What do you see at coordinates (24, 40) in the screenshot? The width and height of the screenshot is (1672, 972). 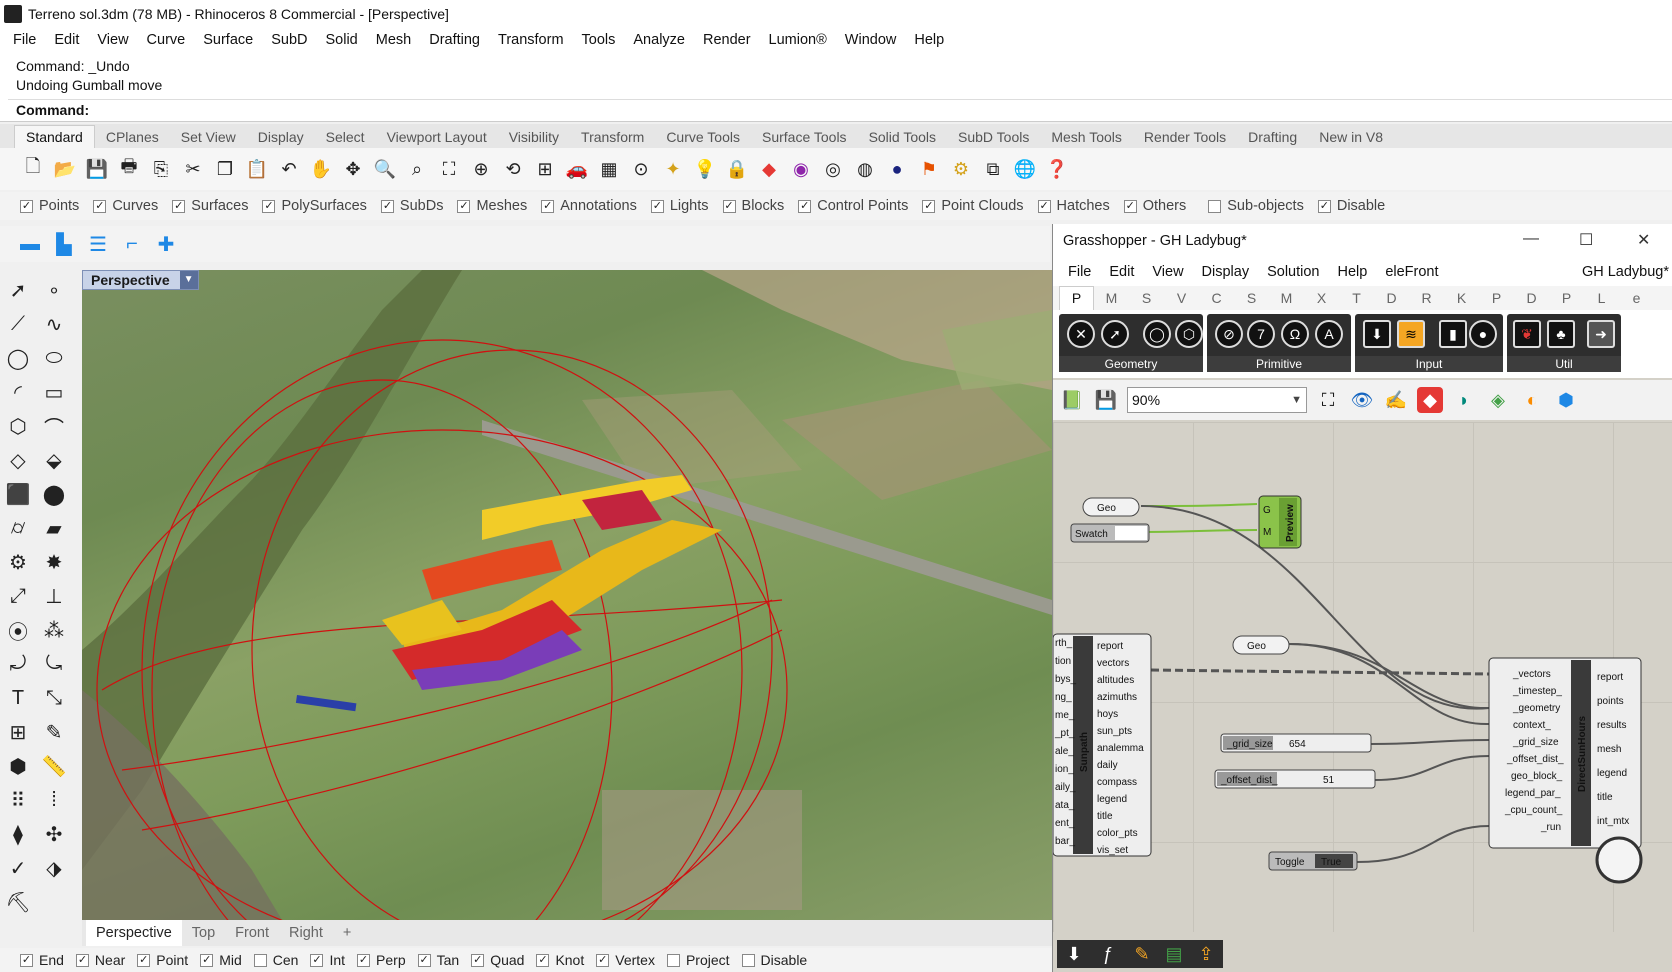 I see `menu-file: File` at bounding box center [24, 40].